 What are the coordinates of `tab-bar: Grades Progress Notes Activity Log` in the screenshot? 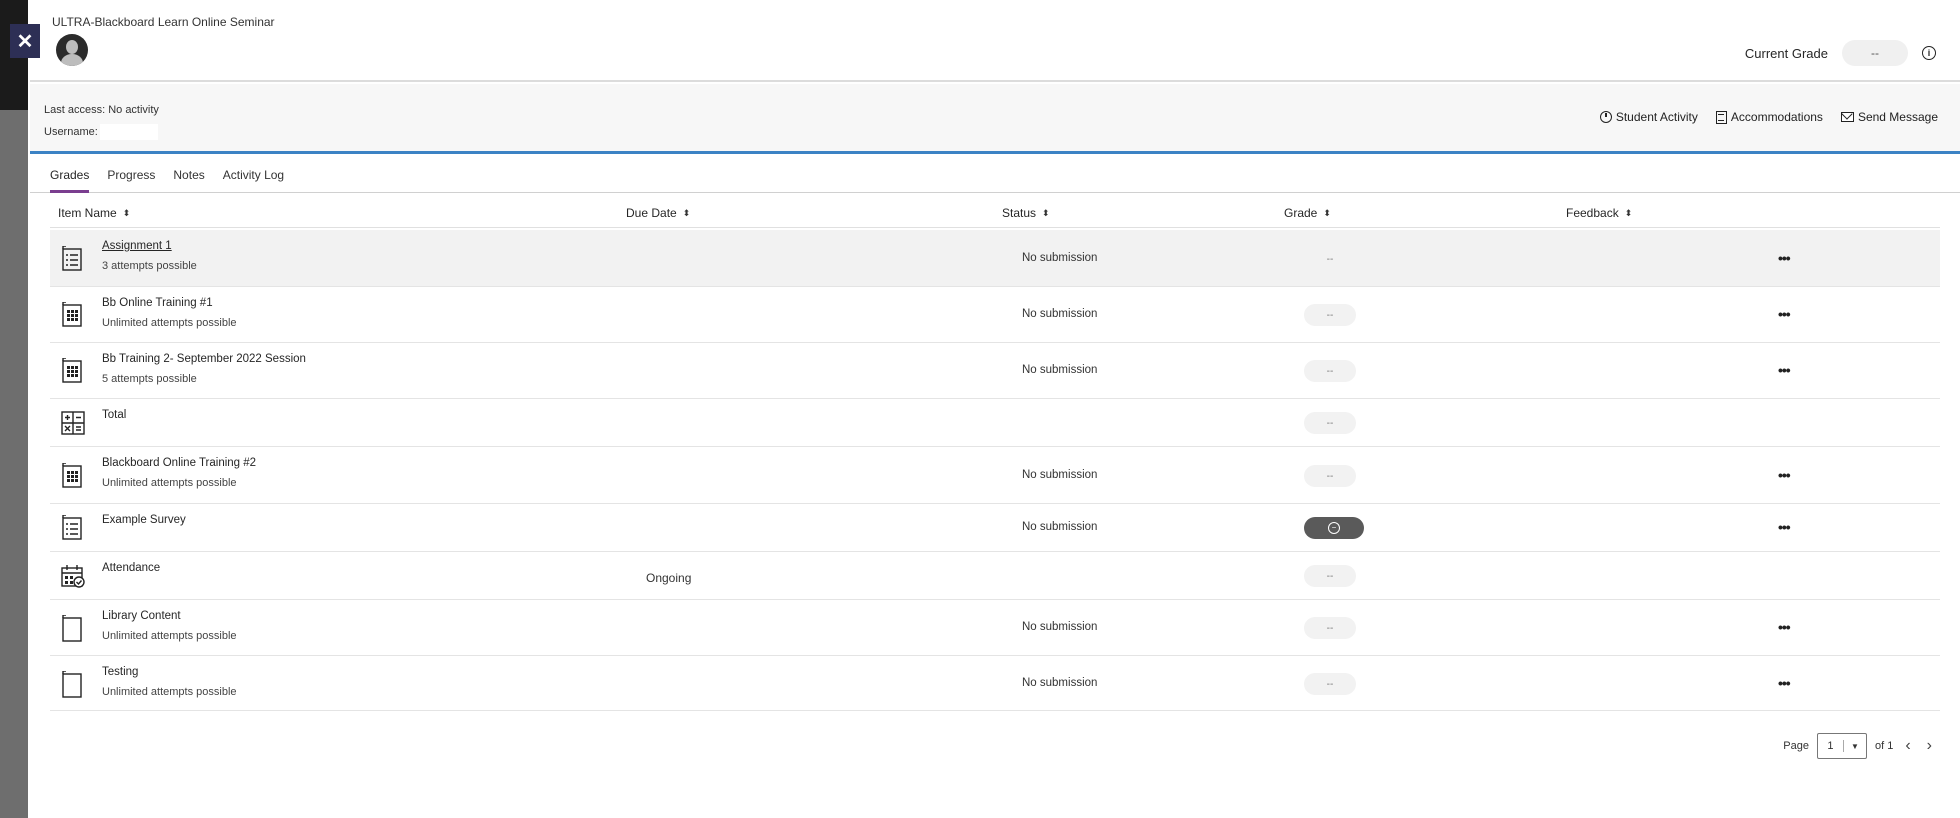 It's located at (995, 176).